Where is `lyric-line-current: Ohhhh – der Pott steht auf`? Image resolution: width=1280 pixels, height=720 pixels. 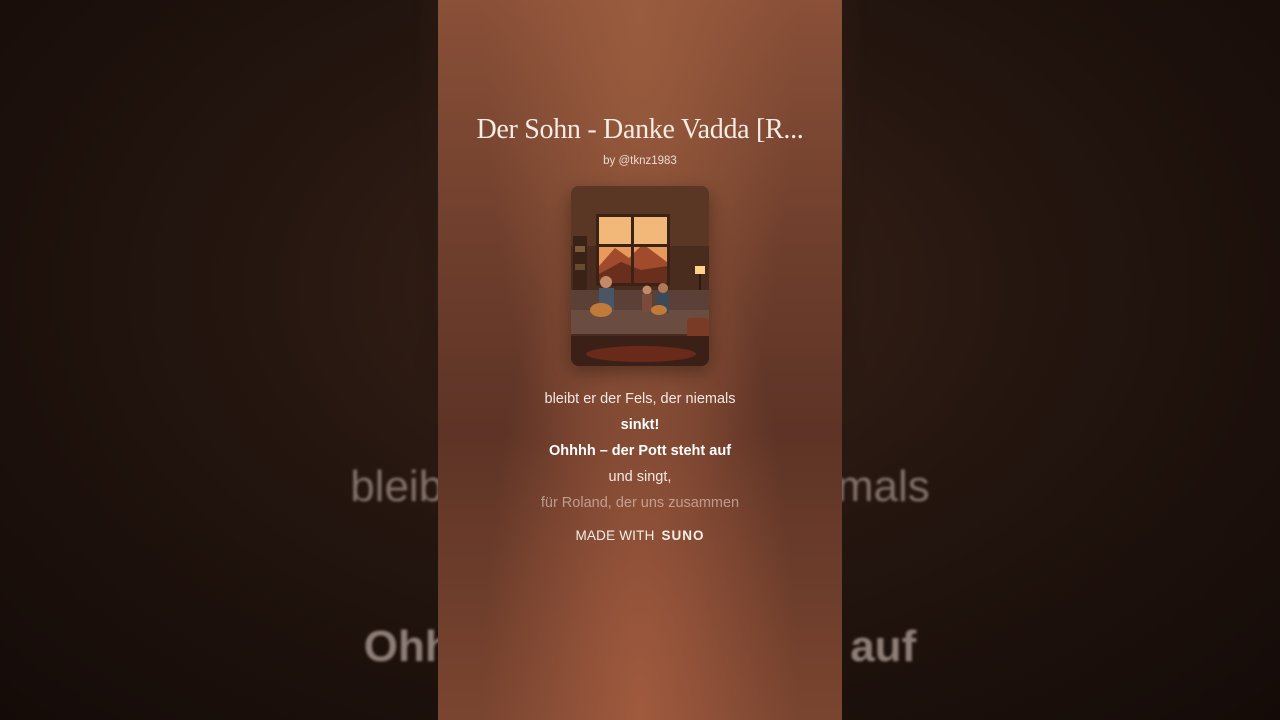
lyric-line-current: Ohhhh – der Pott steht auf is located at coordinates (640, 451).